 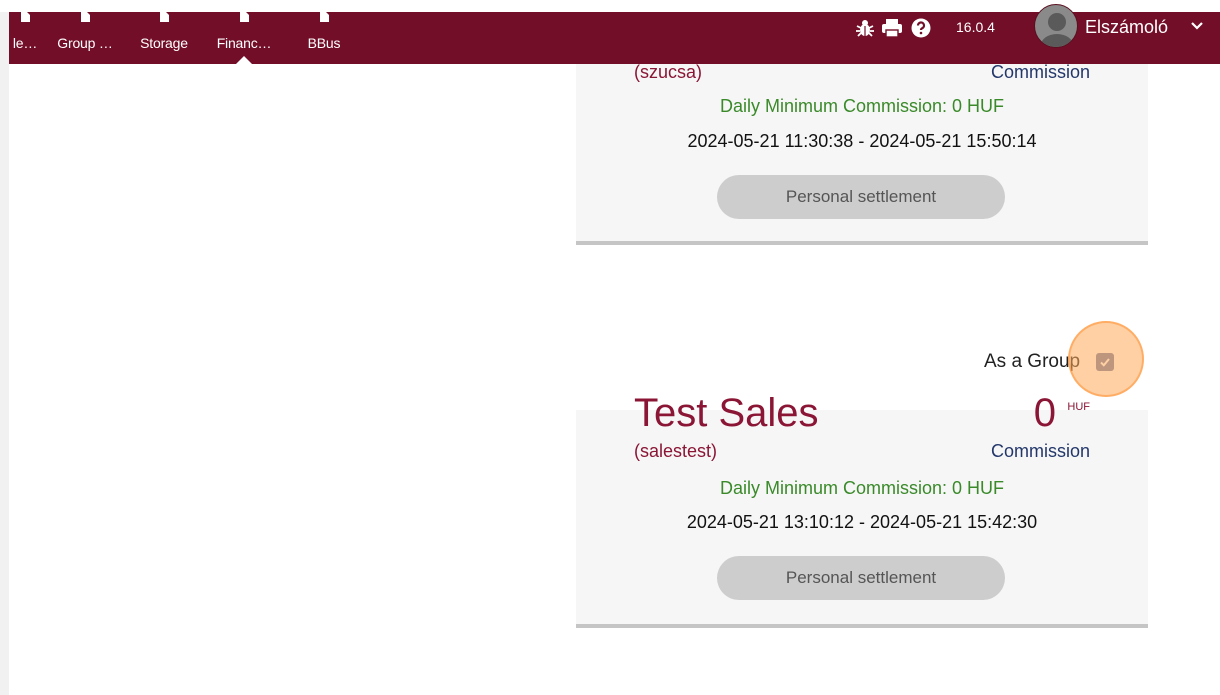 I want to click on start-time: 2024-05-21 13:10:12, so click(x=770, y=522).